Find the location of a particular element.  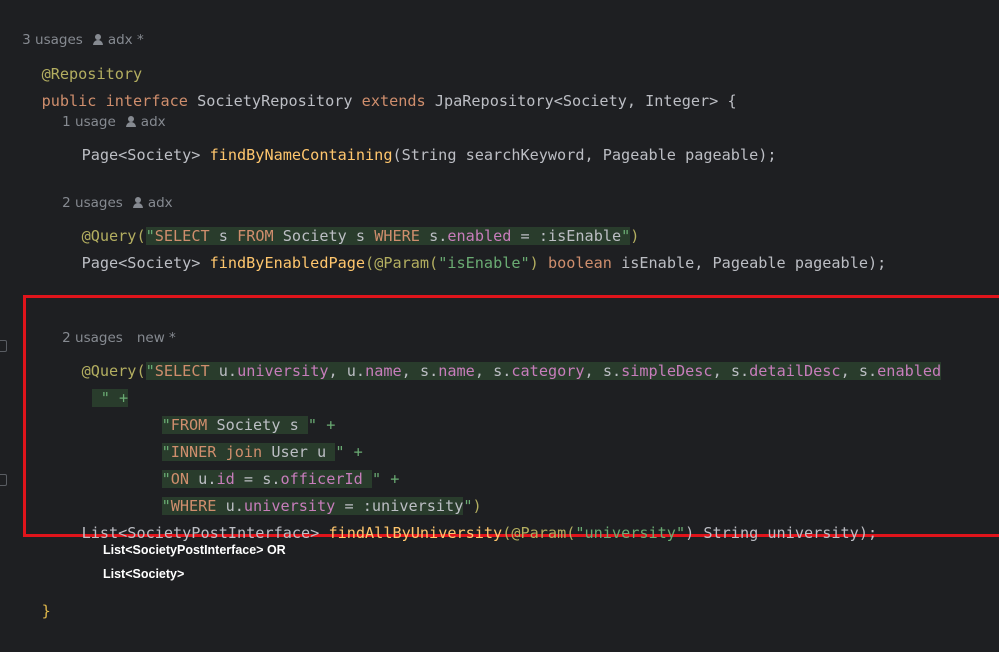

code-line-join: "INNER join User u " + is located at coordinates (244, 436).